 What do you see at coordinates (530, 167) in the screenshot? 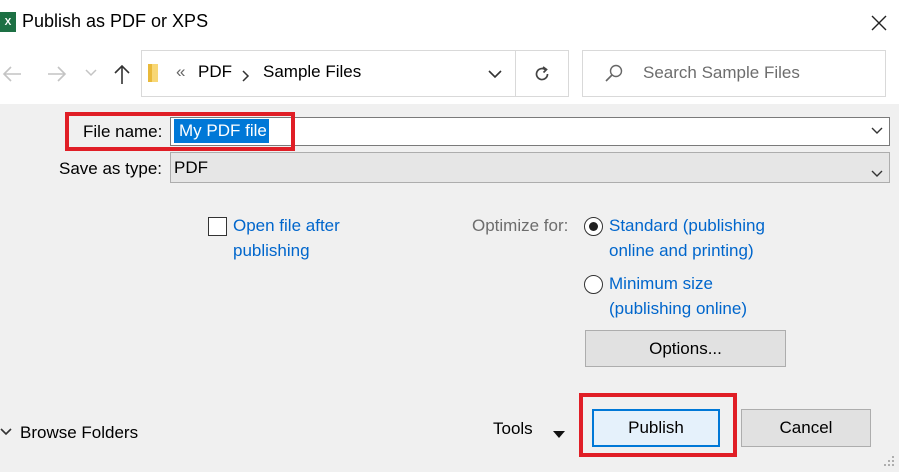
I see `save-as-type-select: PDF` at bounding box center [530, 167].